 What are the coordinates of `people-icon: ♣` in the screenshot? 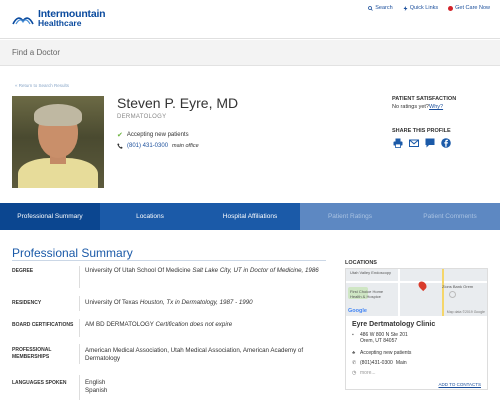 It's located at (354, 353).